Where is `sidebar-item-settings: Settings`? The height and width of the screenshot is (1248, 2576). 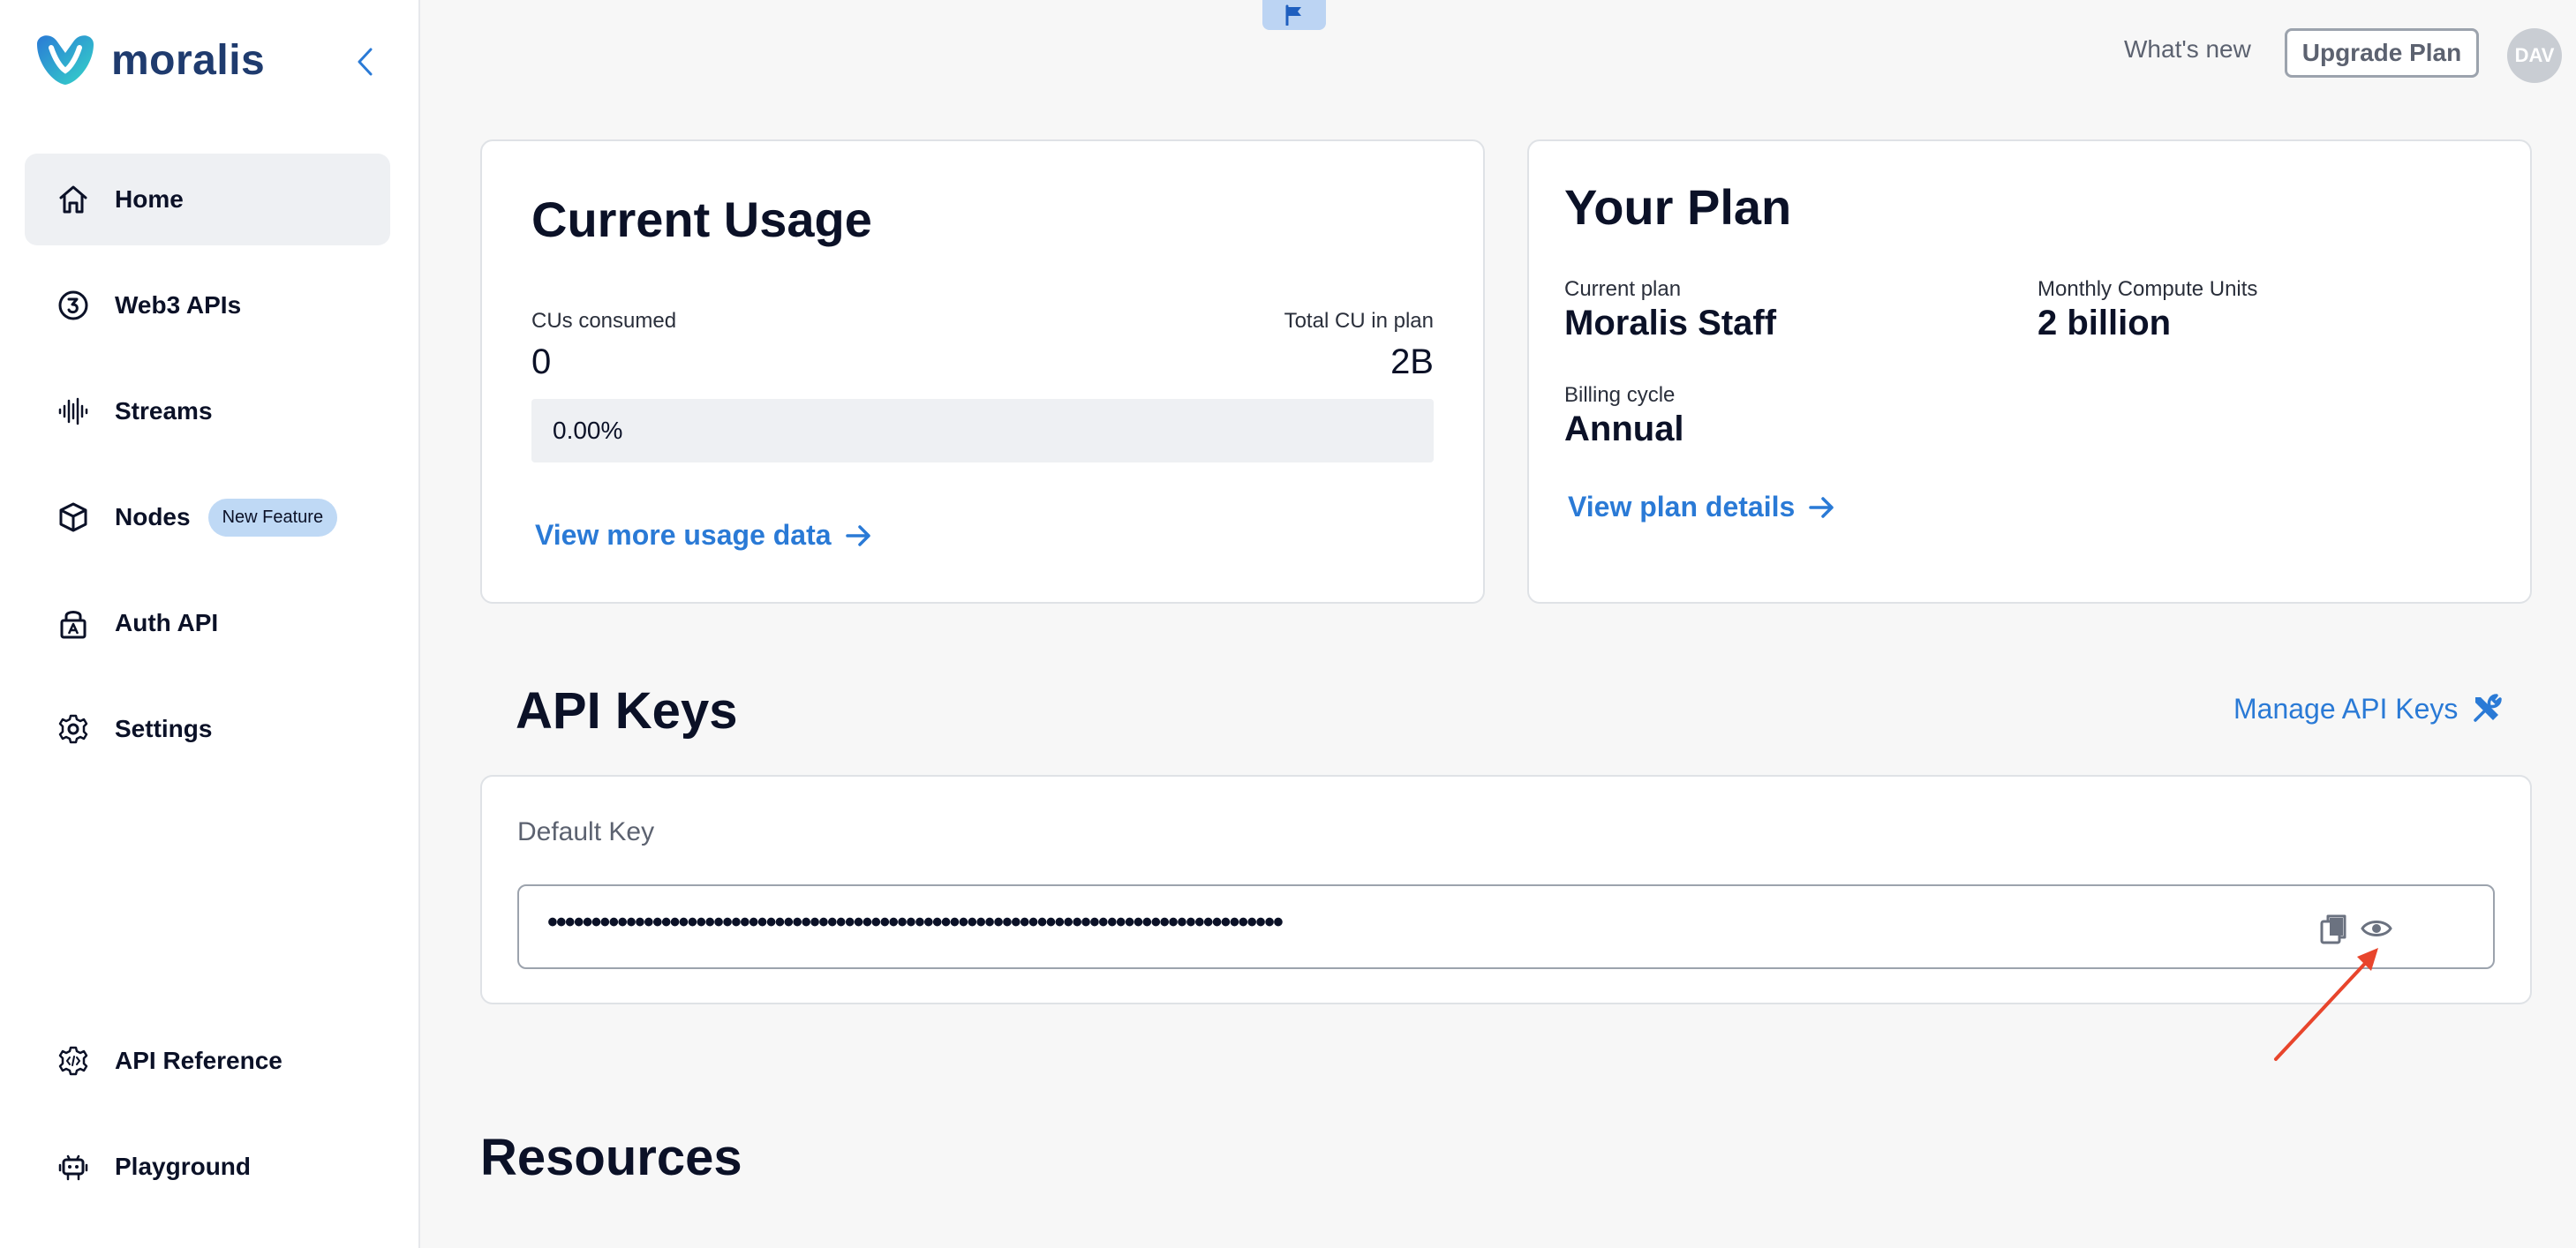 sidebar-item-settings: Settings is located at coordinates (208, 729).